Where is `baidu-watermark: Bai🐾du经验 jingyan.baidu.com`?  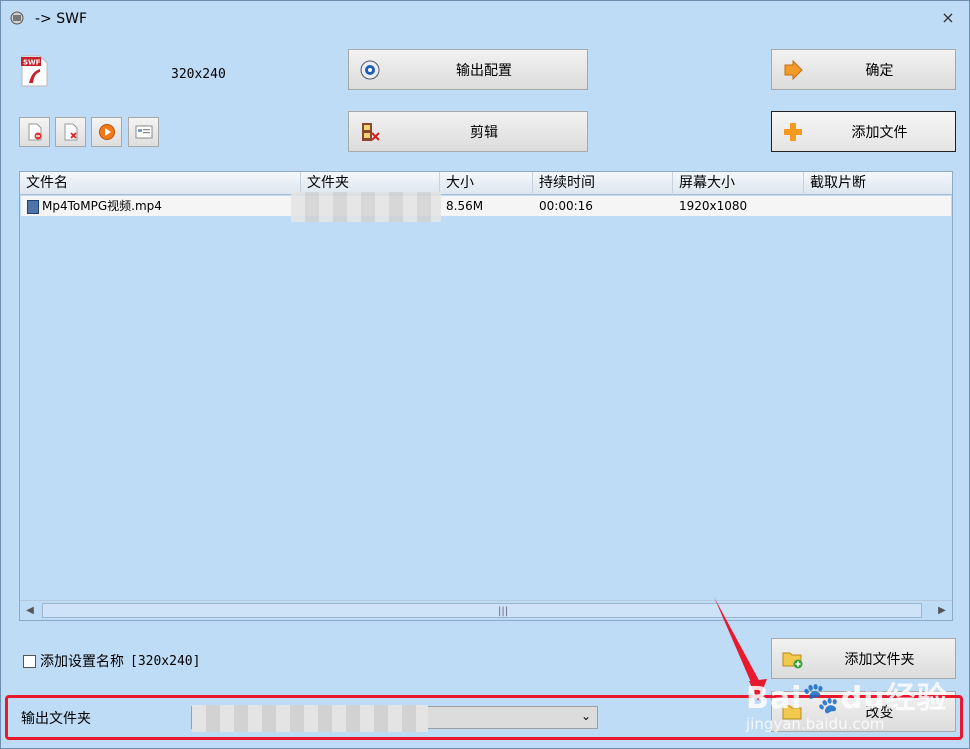 baidu-watermark: Bai🐾du经验 jingyan.baidu.com is located at coordinates (847, 703).